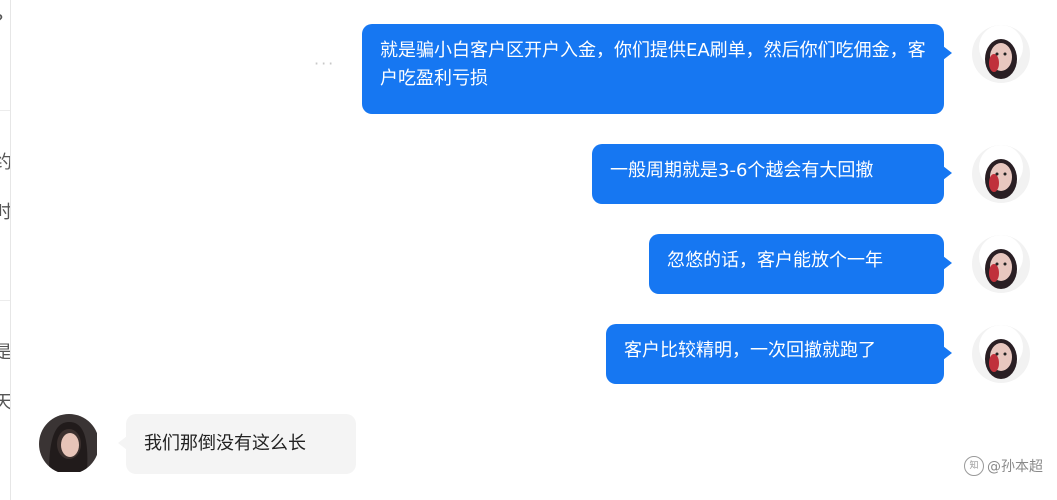 The height and width of the screenshot is (500, 1057). I want to click on watermark-text: @孙本超, so click(1015, 467).